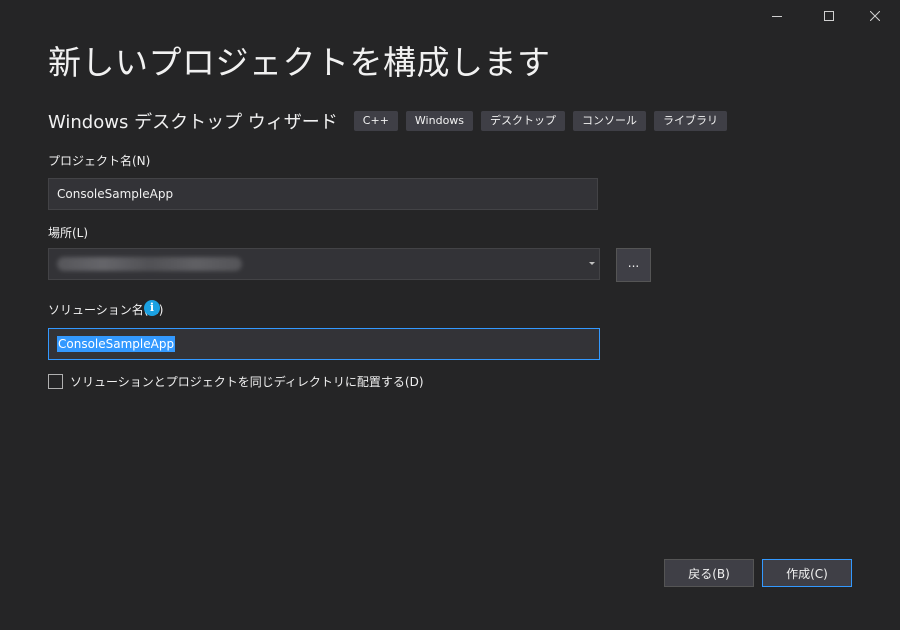 Image resolution: width=900 pixels, height=630 pixels. Describe the element at coordinates (149, 264) in the screenshot. I see `location-path-redacted` at that location.